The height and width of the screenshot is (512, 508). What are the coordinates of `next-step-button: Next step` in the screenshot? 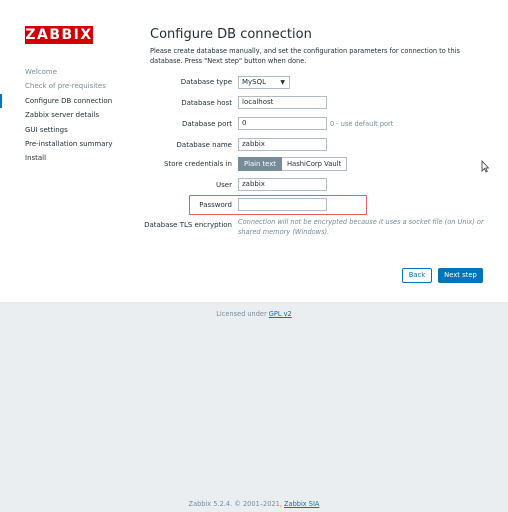 It's located at (460, 275).